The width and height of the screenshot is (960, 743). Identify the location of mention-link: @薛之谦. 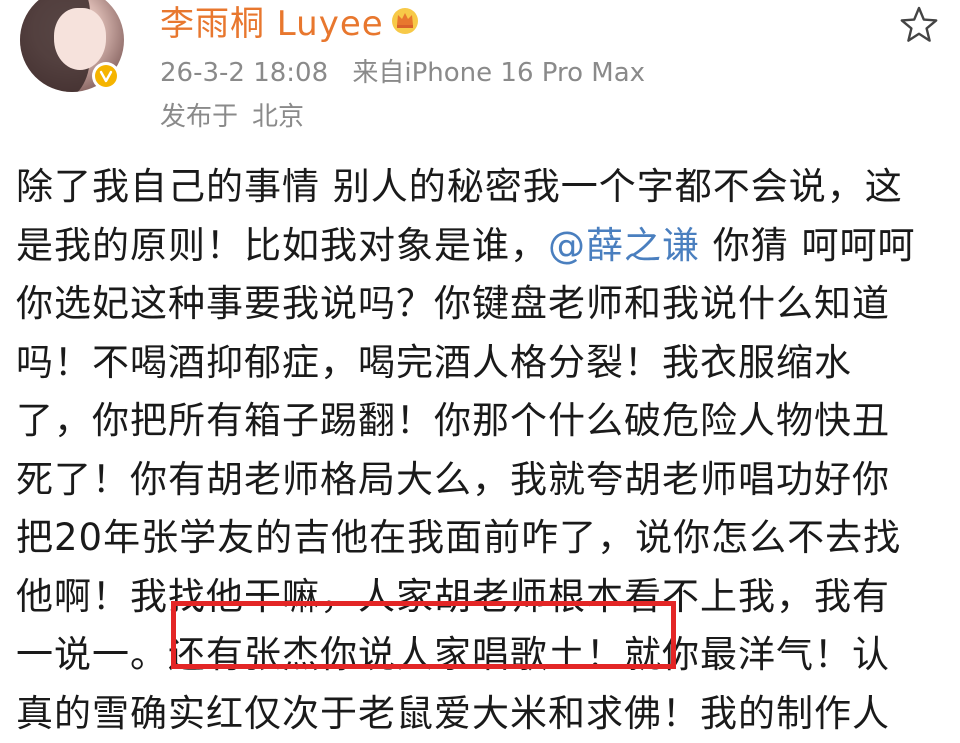
(624, 245).